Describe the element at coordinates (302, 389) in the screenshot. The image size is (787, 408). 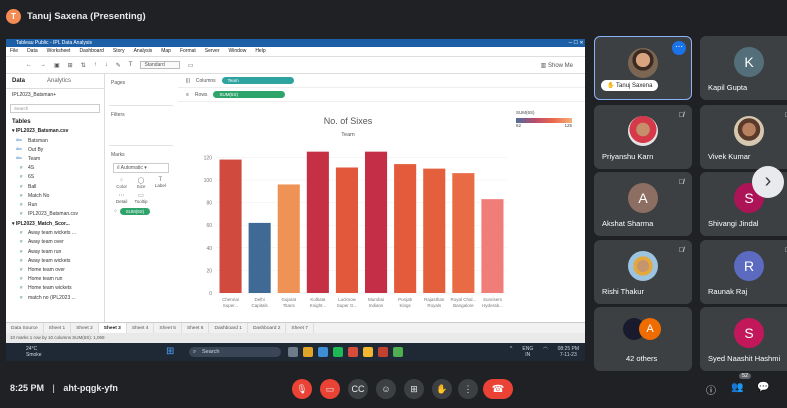
I see `mic-toggle-button: 🎙` at that location.